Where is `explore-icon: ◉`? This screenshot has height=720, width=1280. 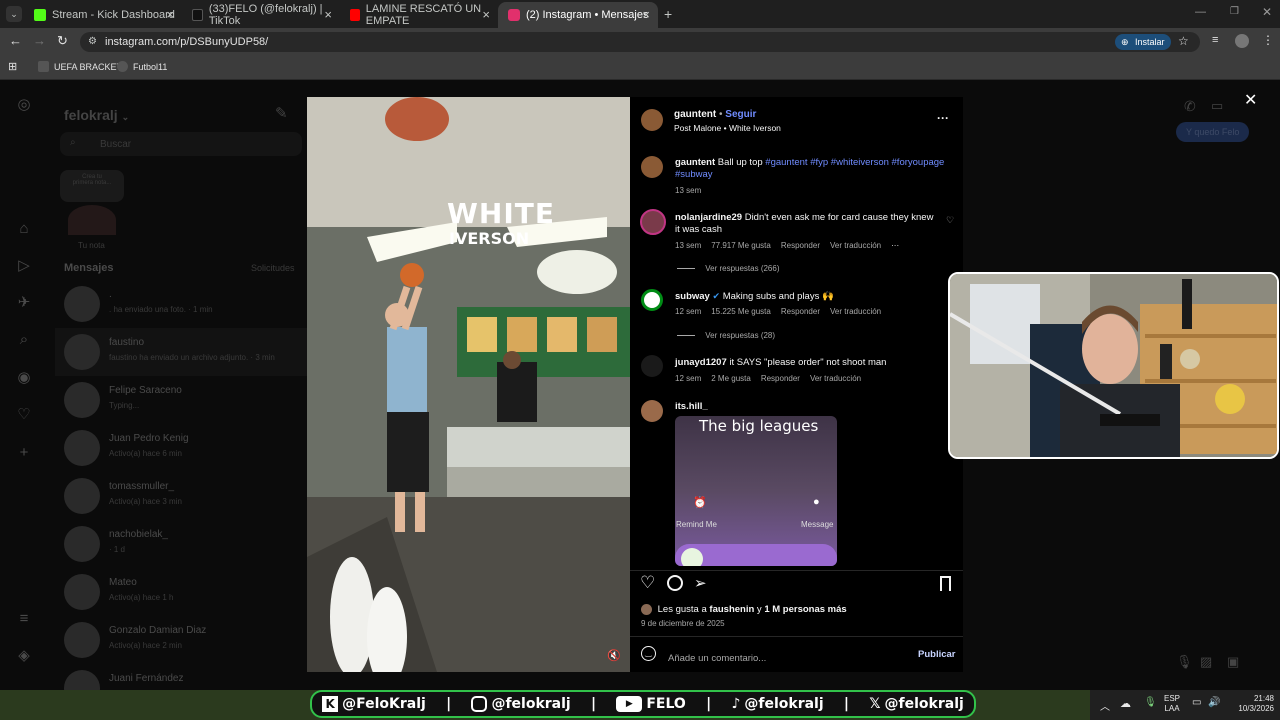 explore-icon: ◉ is located at coordinates (24, 378).